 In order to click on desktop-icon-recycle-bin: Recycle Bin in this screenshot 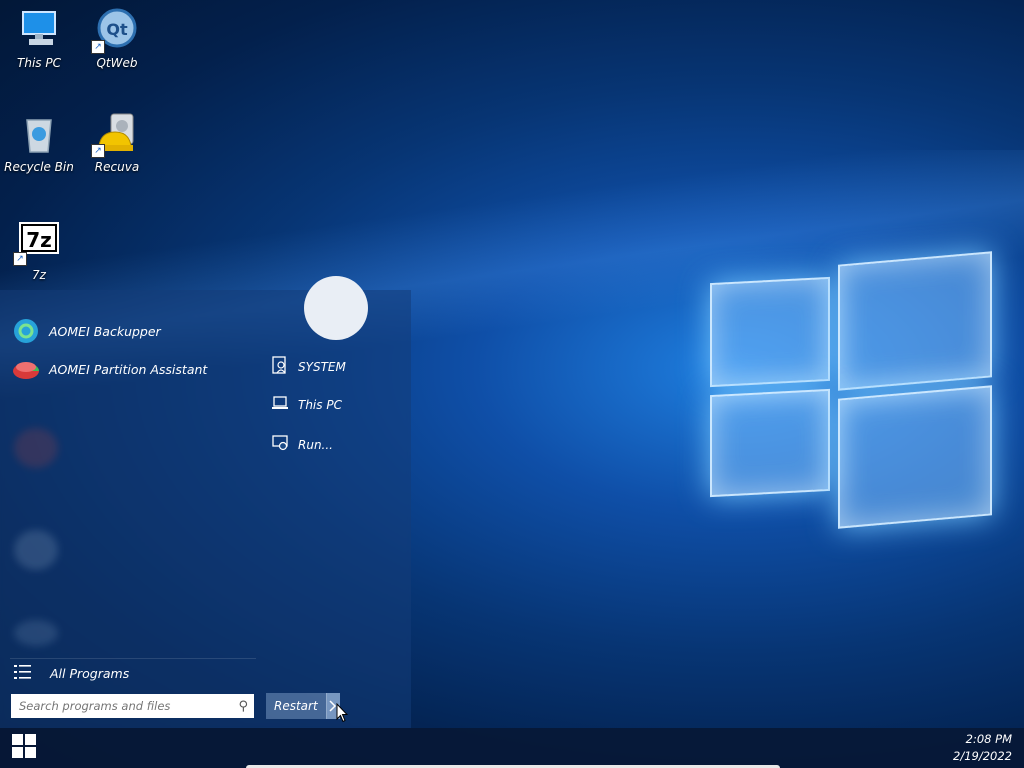, I will do `click(39, 143)`.